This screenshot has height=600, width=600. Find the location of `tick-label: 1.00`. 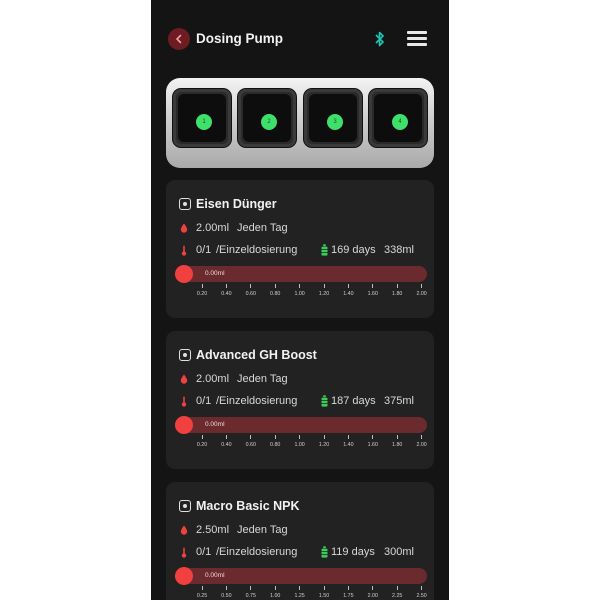

tick-label: 1.00 is located at coordinates (299, 294).